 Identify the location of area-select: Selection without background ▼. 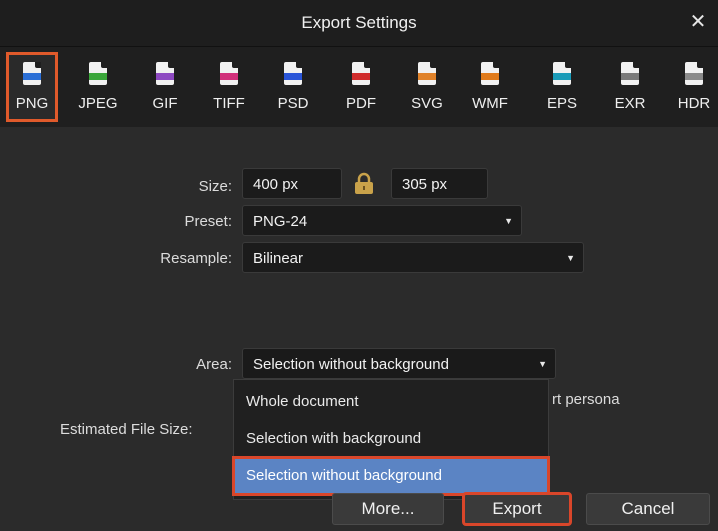
(399, 363).